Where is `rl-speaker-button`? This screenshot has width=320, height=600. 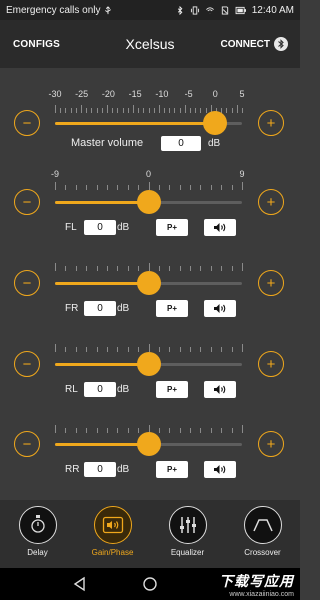 rl-speaker-button is located at coordinates (220, 389).